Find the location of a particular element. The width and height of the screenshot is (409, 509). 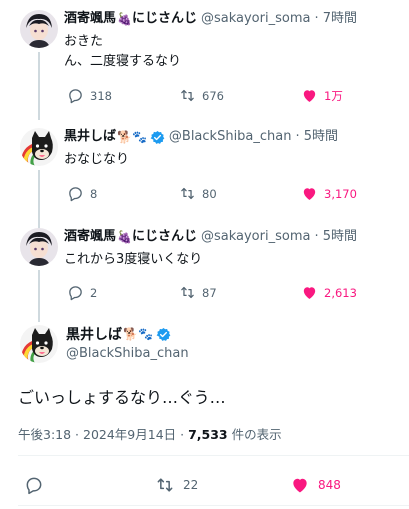

tweet-actions: 8 80 3,170 is located at coordinates (214, 195).